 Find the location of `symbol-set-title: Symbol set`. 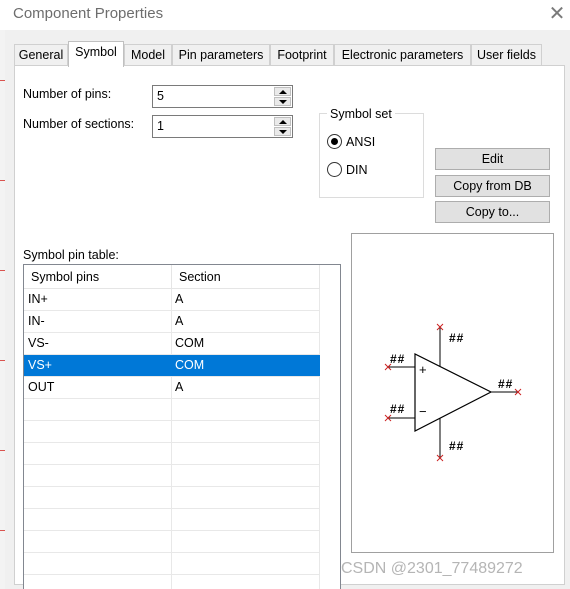

symbol-set-title: Symbol set is located at coordinates (361, 114).